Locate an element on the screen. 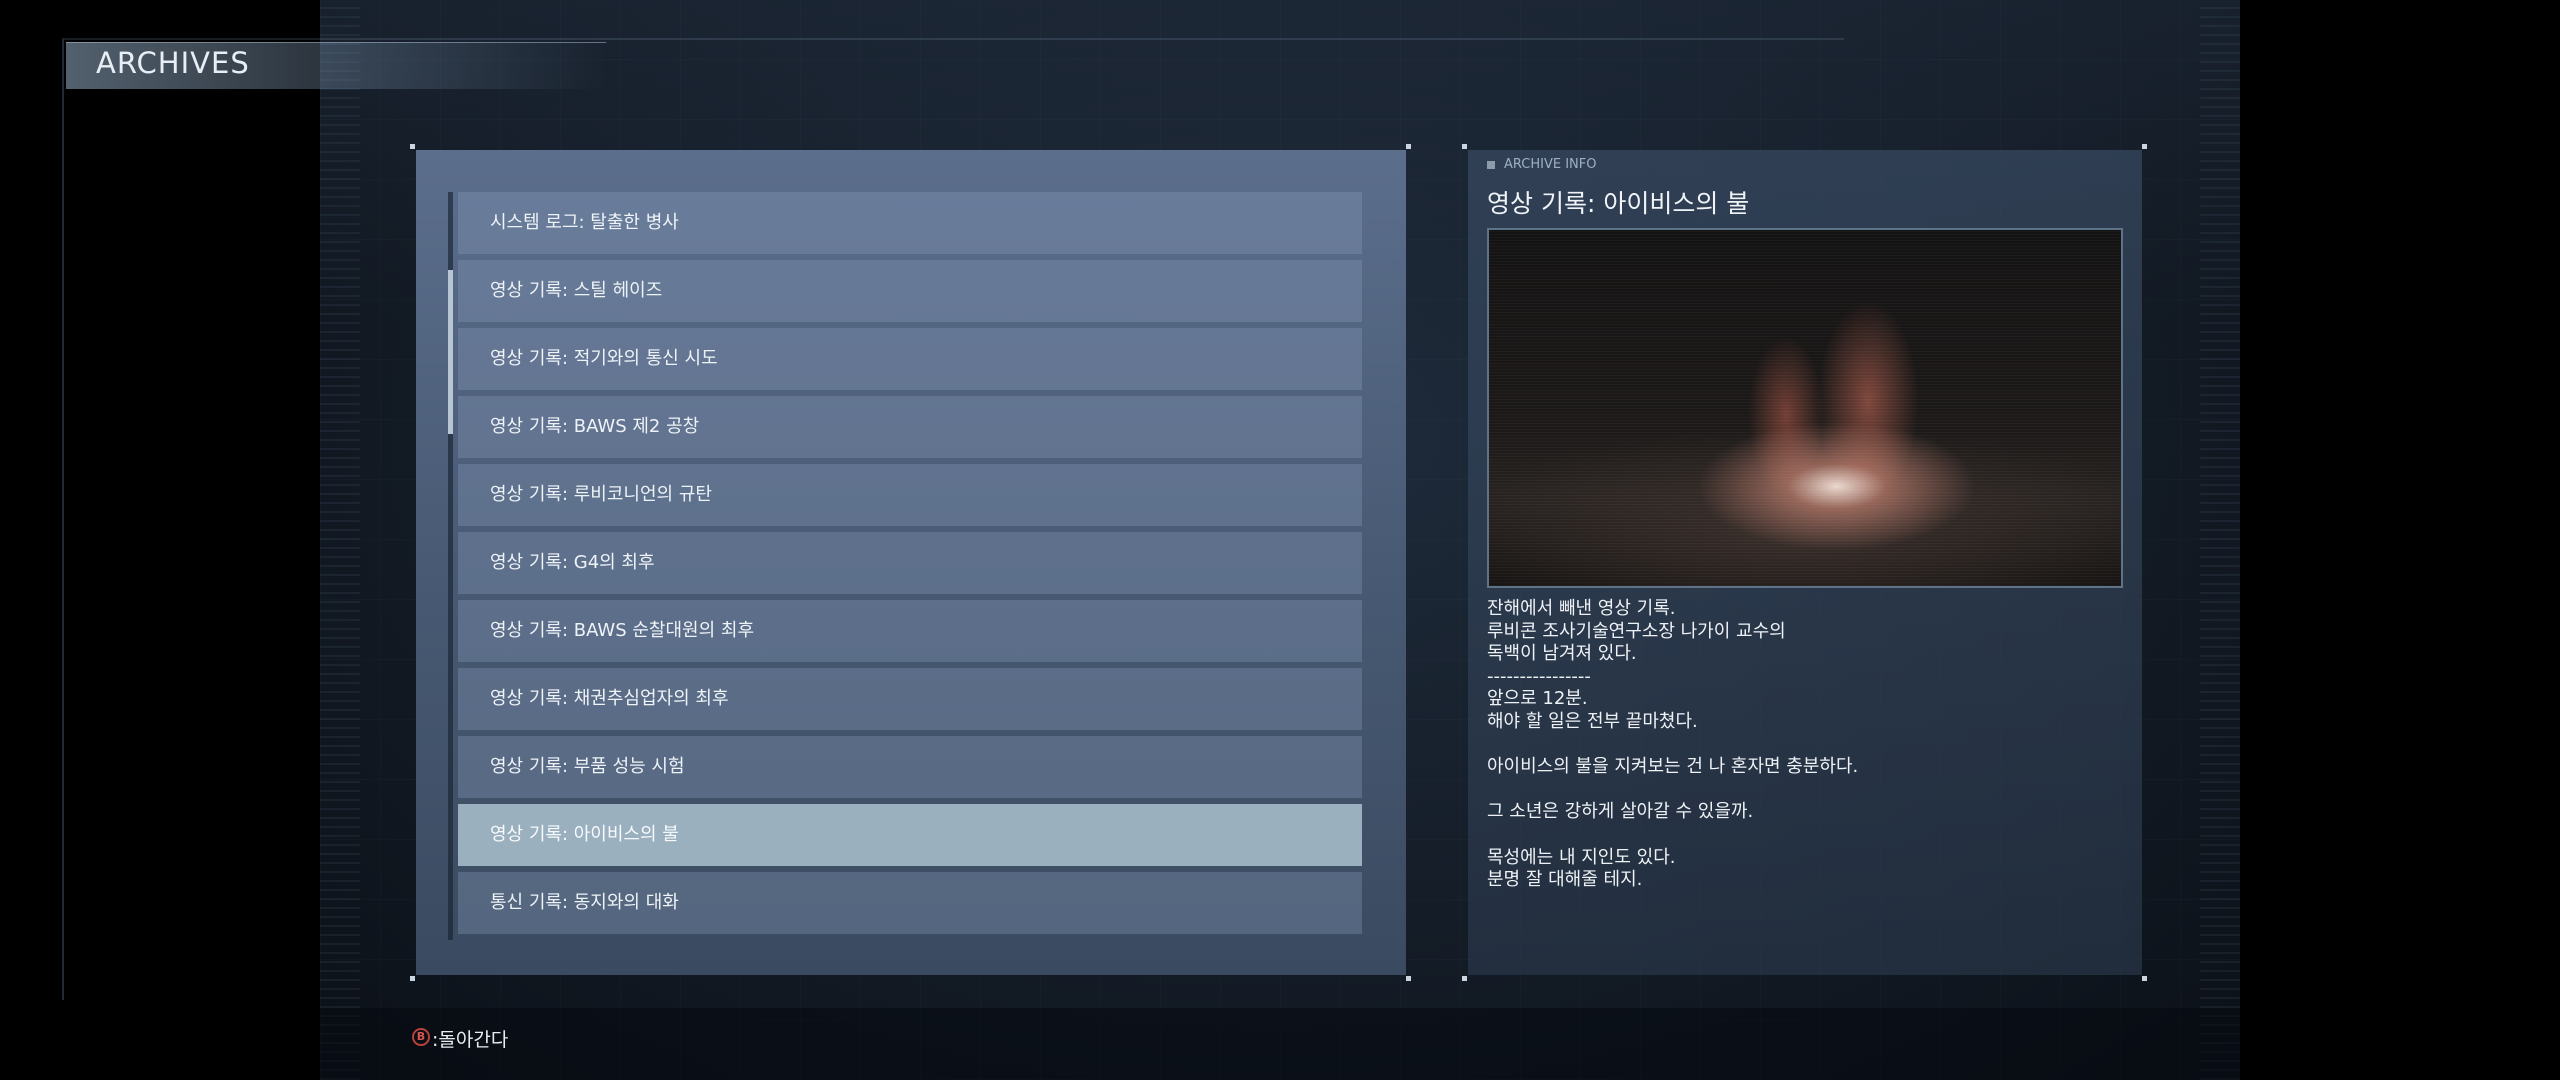  archive-list-item: 영상 기록: BAWS 제2 공창 is located at coordinates (910, 427).